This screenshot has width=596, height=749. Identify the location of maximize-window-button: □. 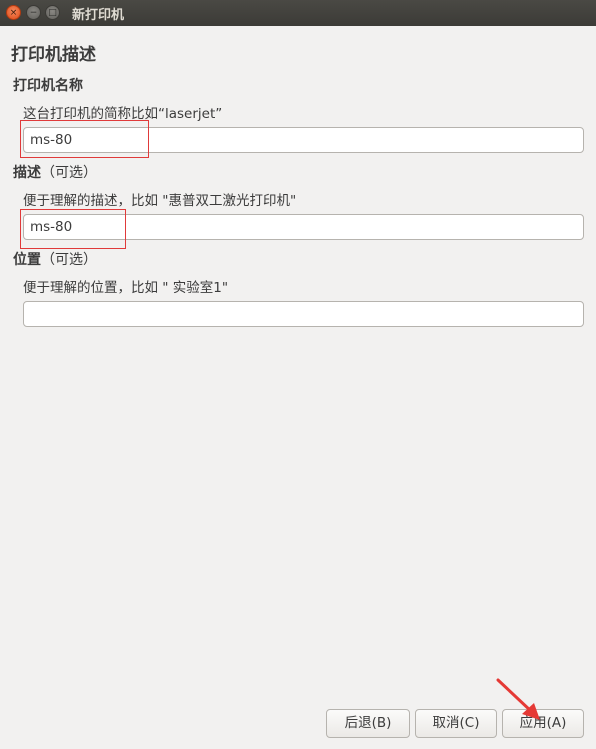
(52, 12).